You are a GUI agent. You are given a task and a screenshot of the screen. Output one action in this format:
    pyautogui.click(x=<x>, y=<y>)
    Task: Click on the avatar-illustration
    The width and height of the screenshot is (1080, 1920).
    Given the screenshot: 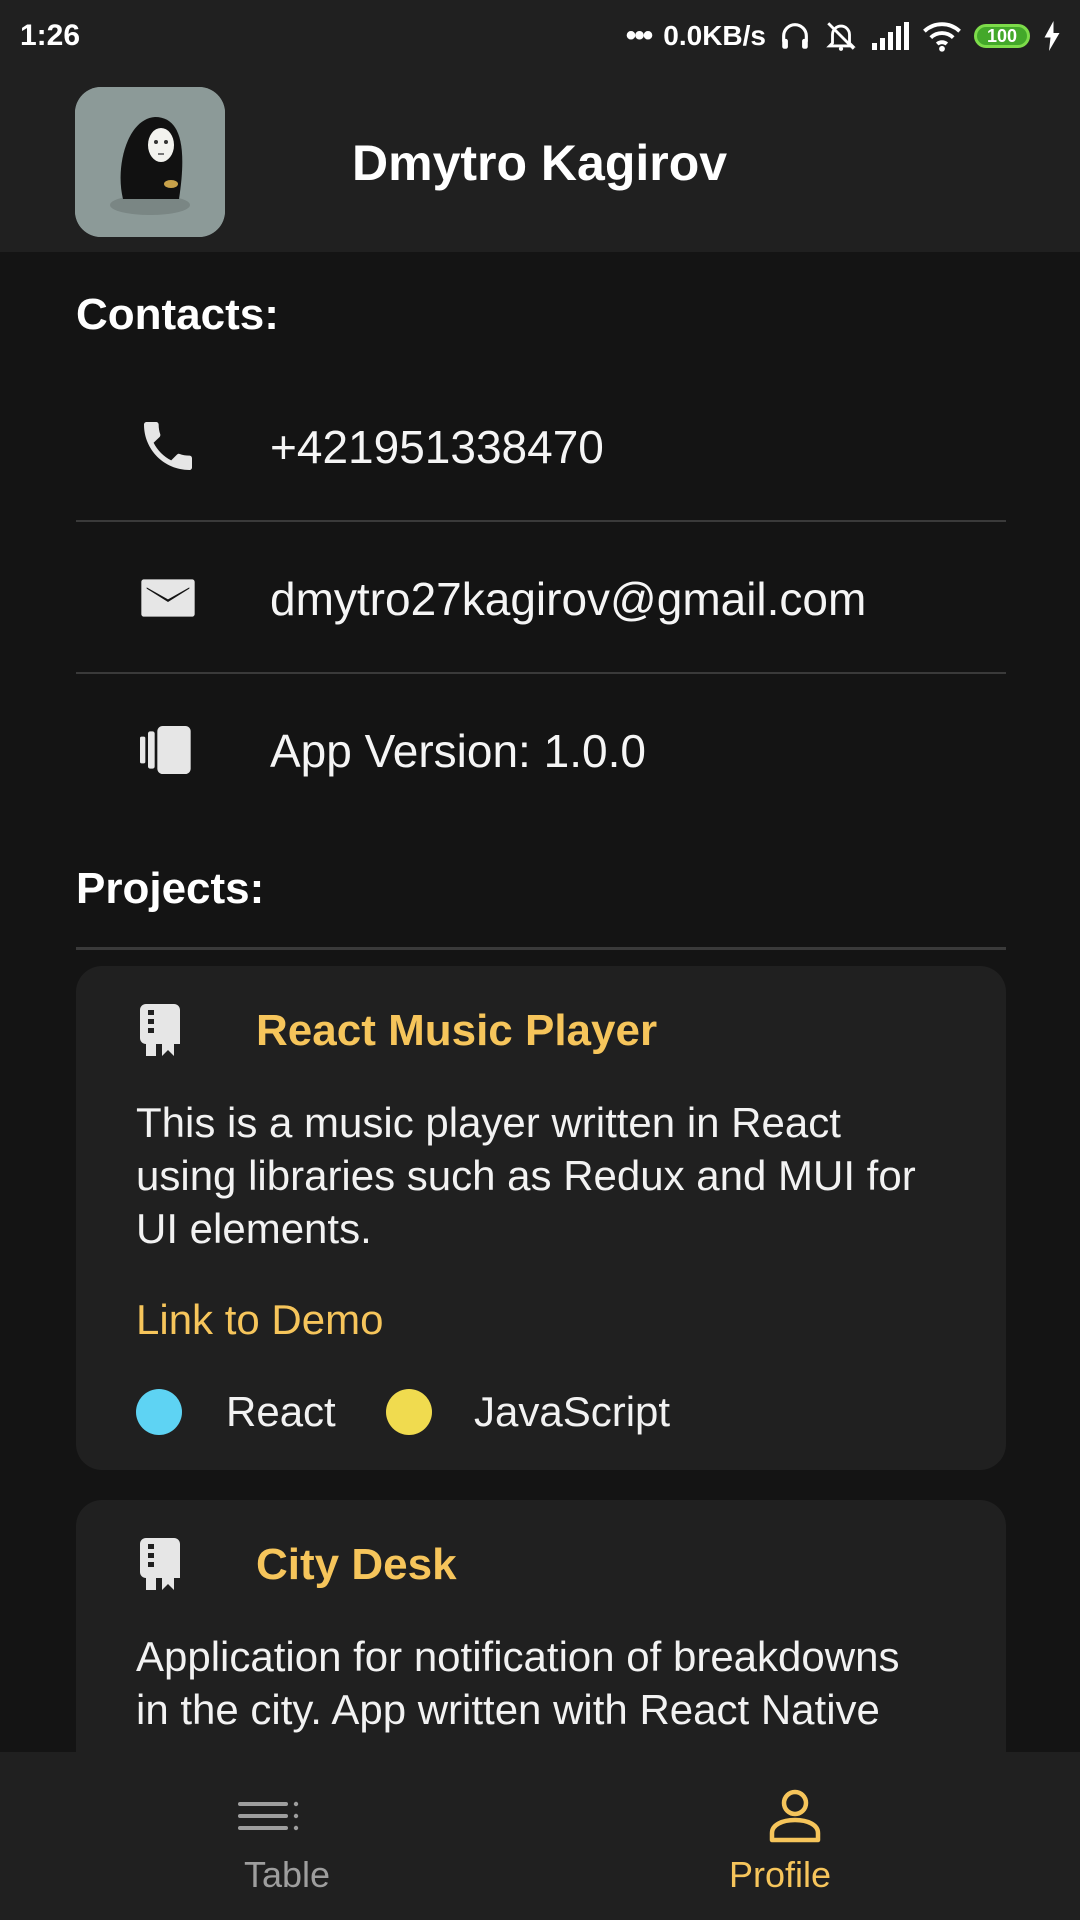 What is the action you would take?
    pyautogui.click(x=150, y=162)
    